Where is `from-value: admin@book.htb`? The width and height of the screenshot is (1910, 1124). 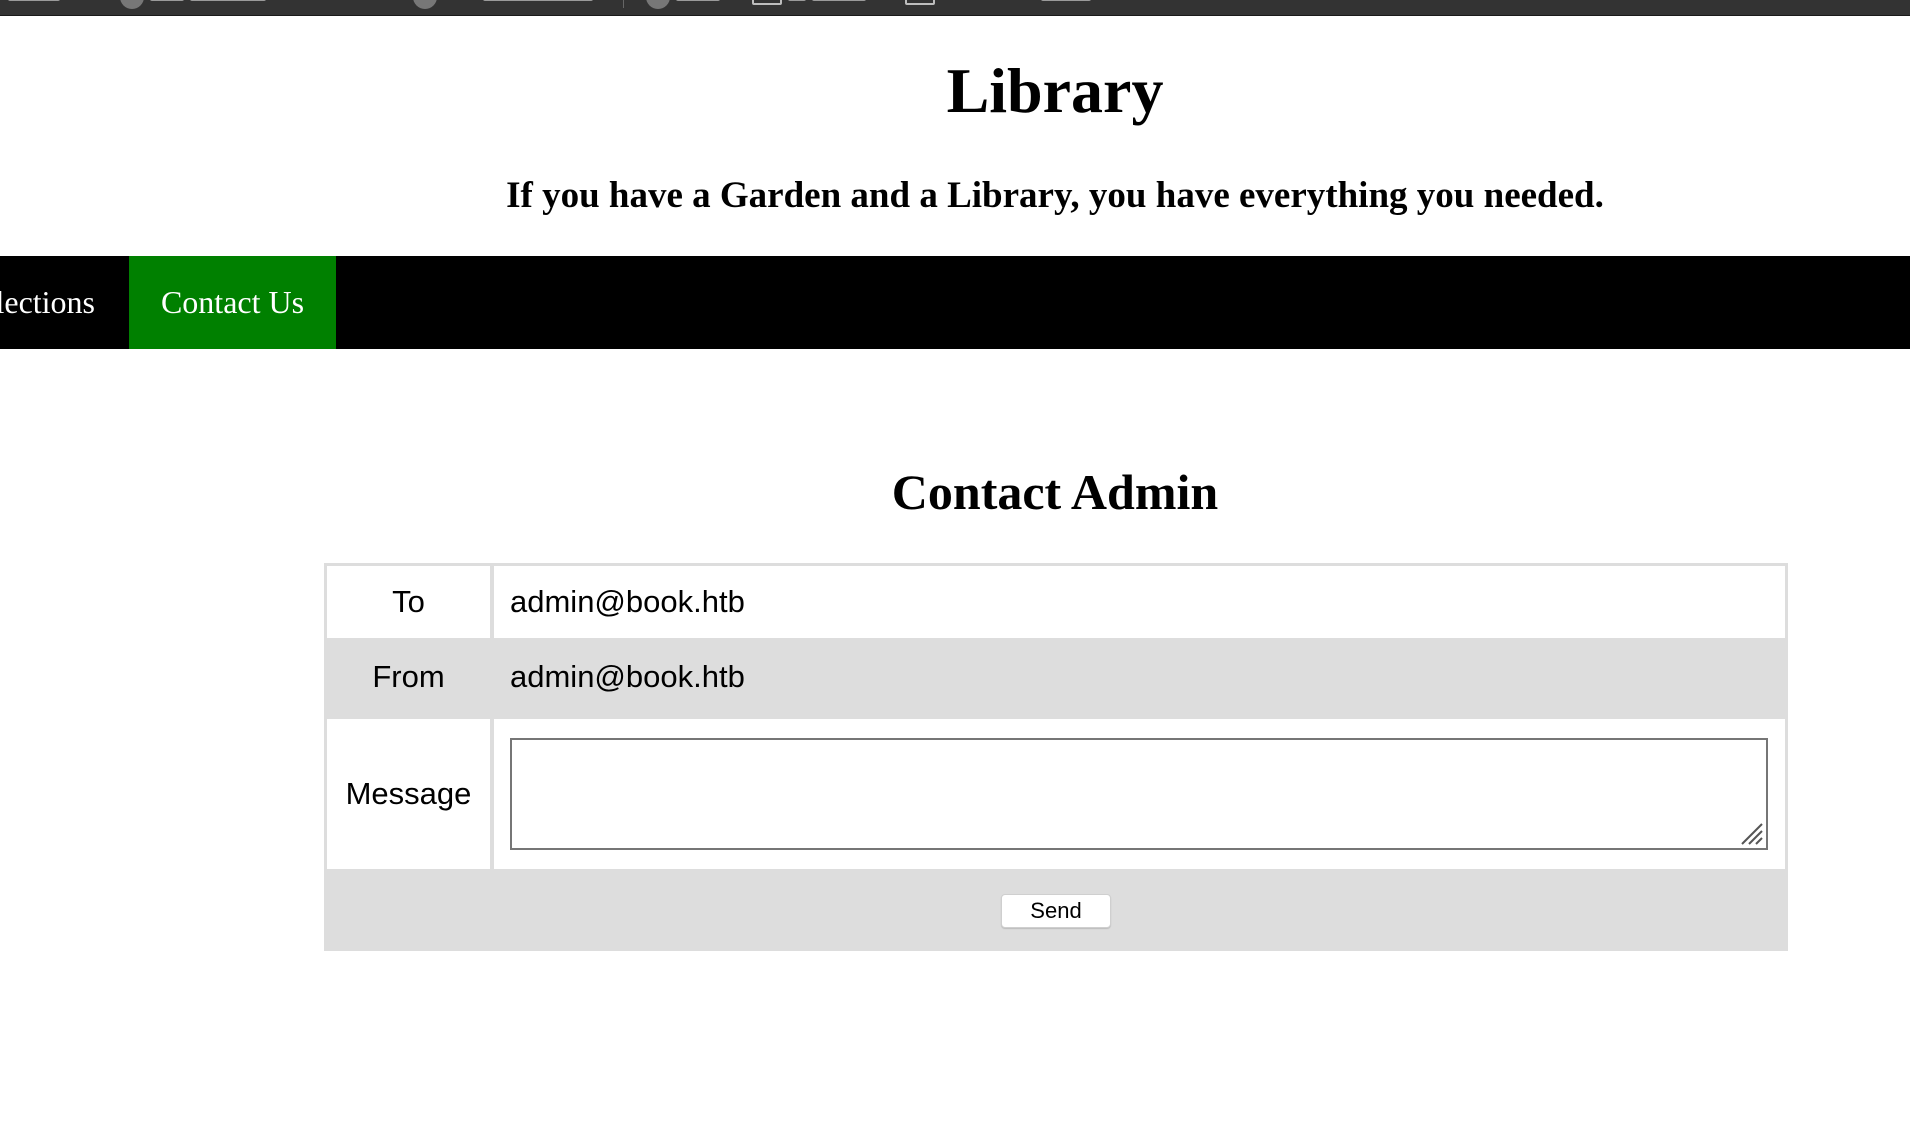 from-value: admin@book.htb is located at coordinates (627, 676).